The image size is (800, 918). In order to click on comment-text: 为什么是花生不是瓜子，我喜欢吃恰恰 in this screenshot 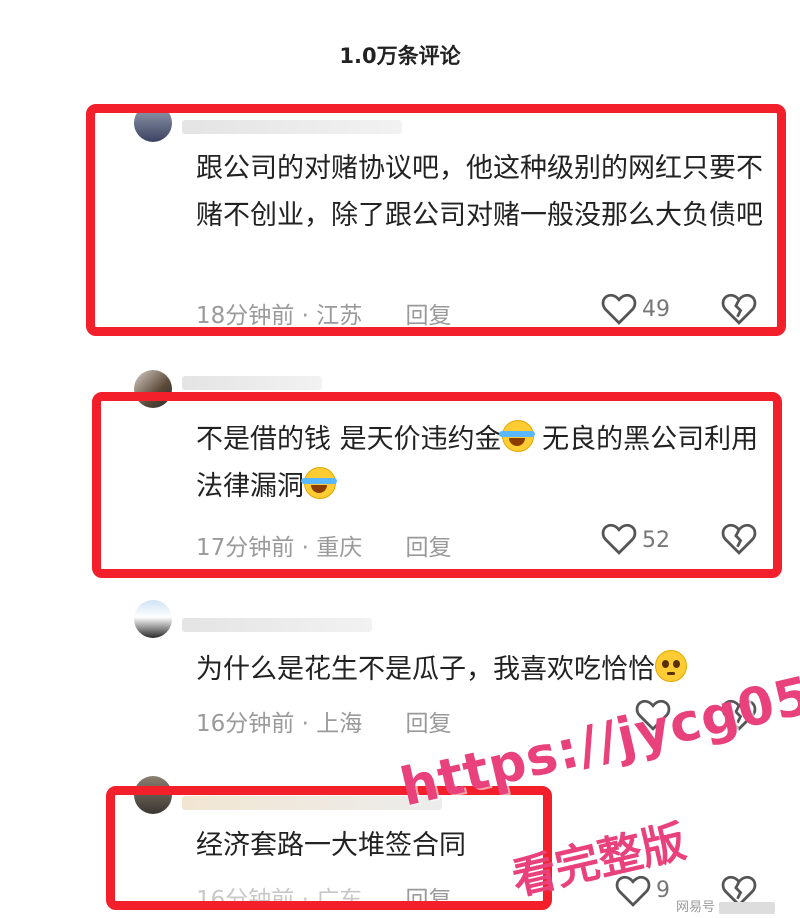, I will do `click(486, 669)`.